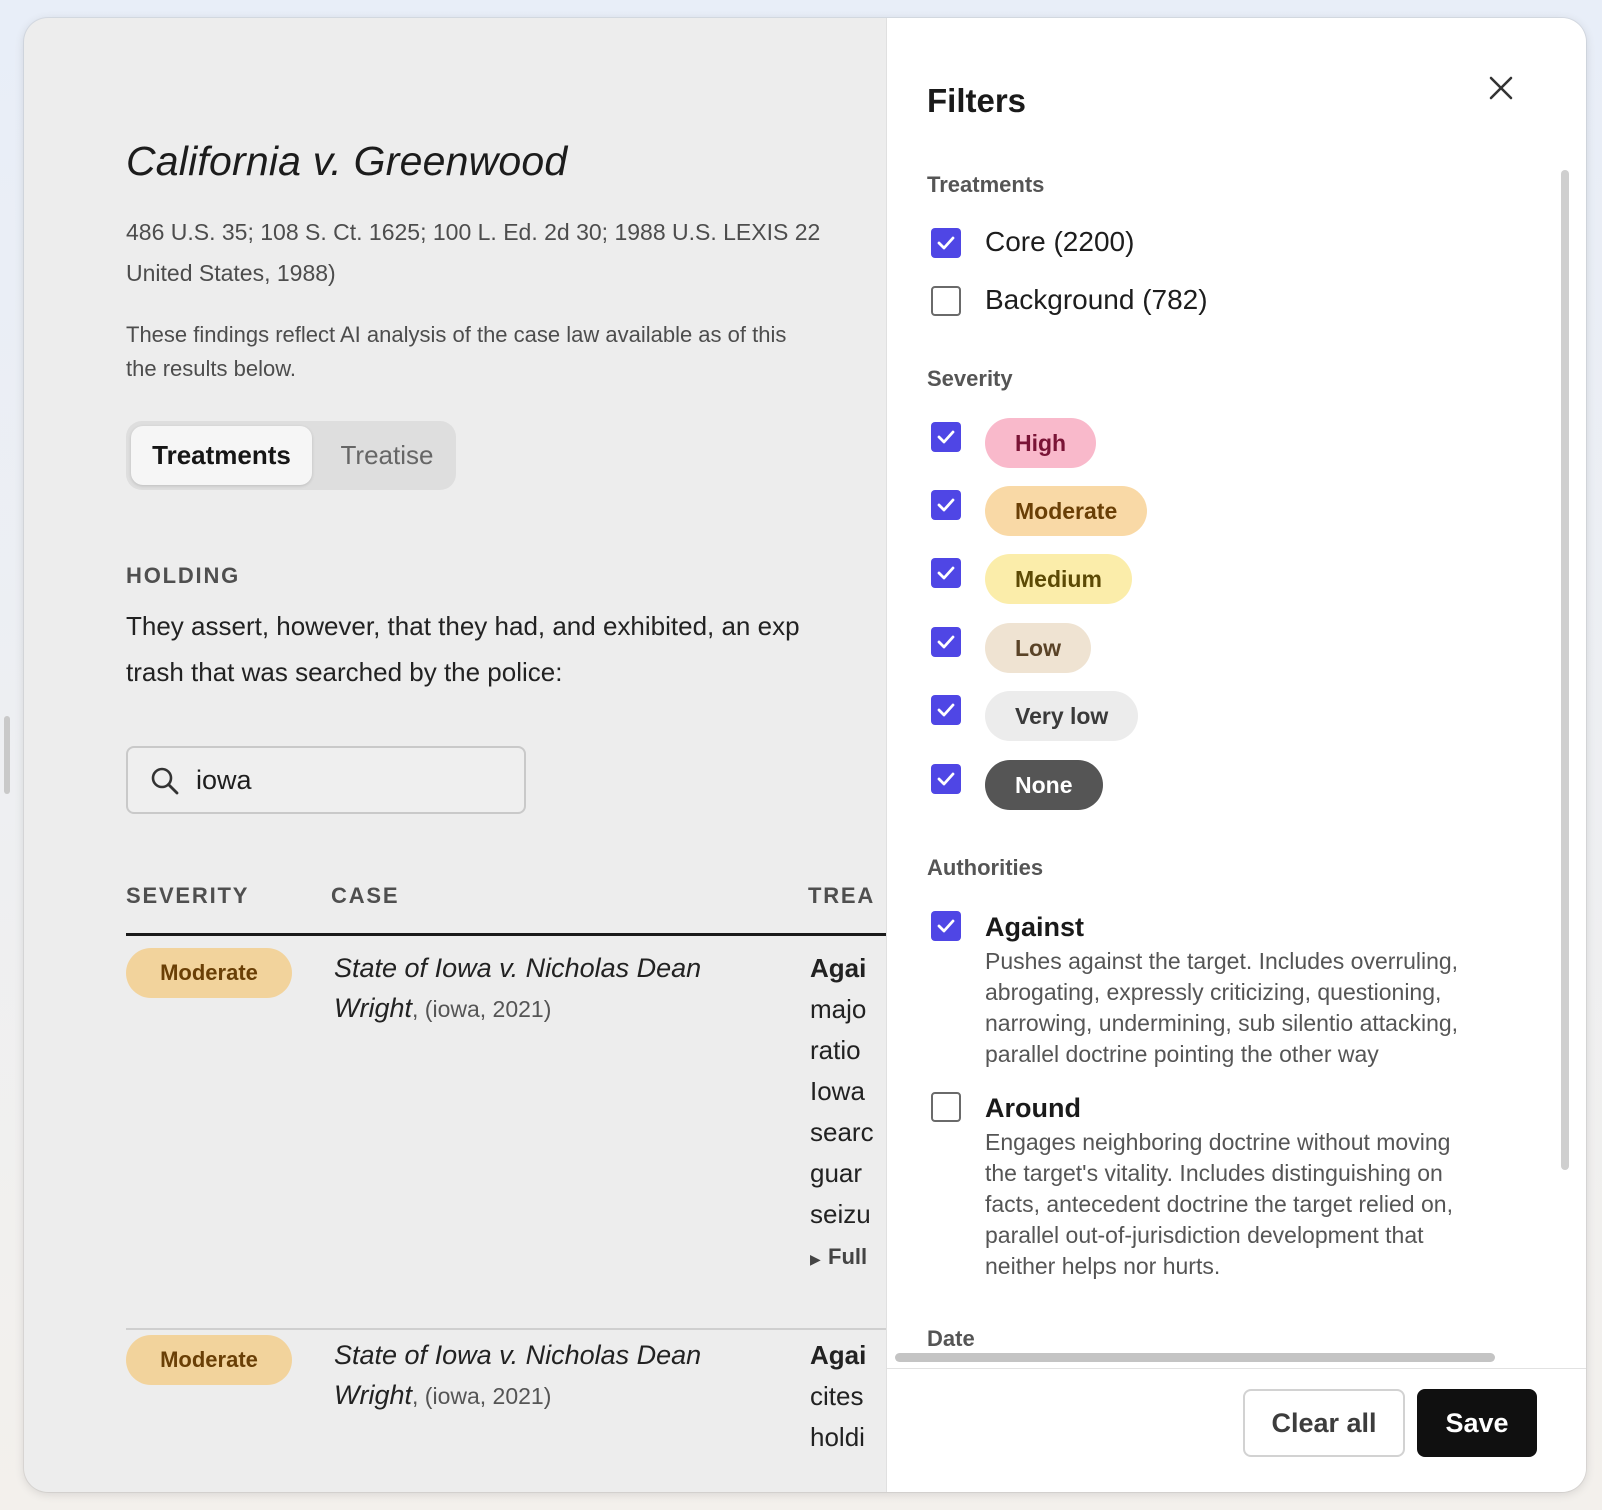 The image size is (1602, 1510). Describe the element at coordinates (842, 1132) in the screenshot. I see `treatment-text: searc` at that location.